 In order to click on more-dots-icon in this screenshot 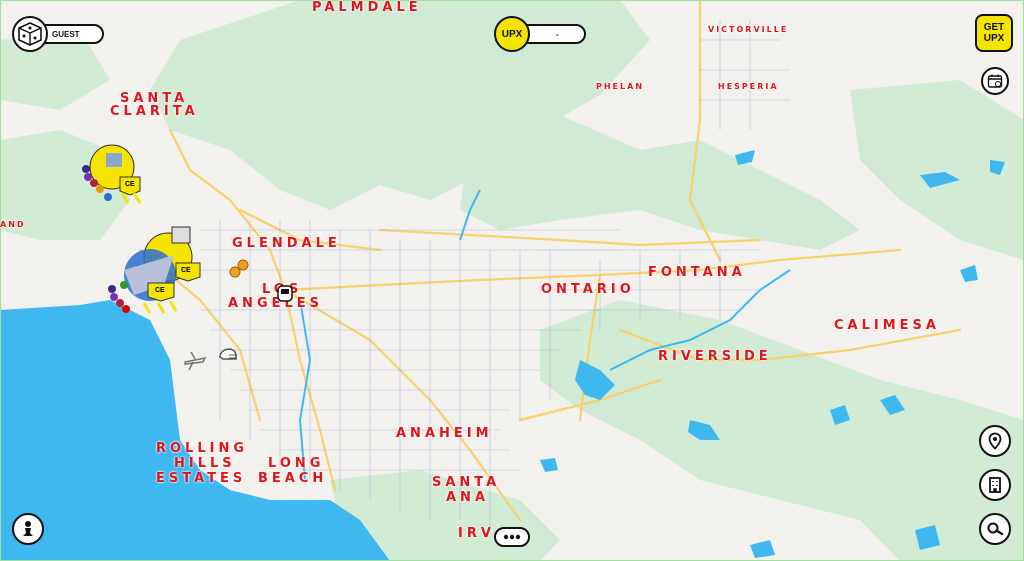, I will do `click(512, 537)`.